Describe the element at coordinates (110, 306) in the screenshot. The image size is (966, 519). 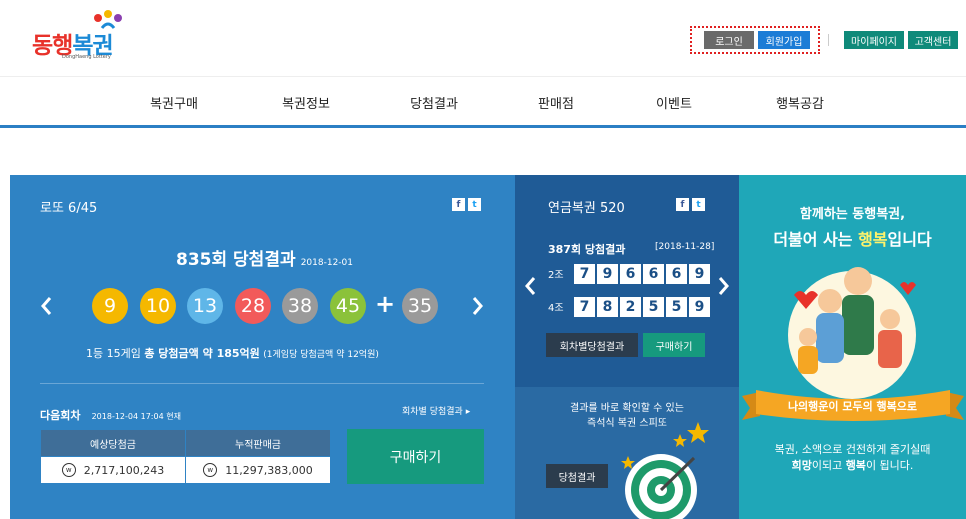
I see `lotto-ball-1: 9` at that location.